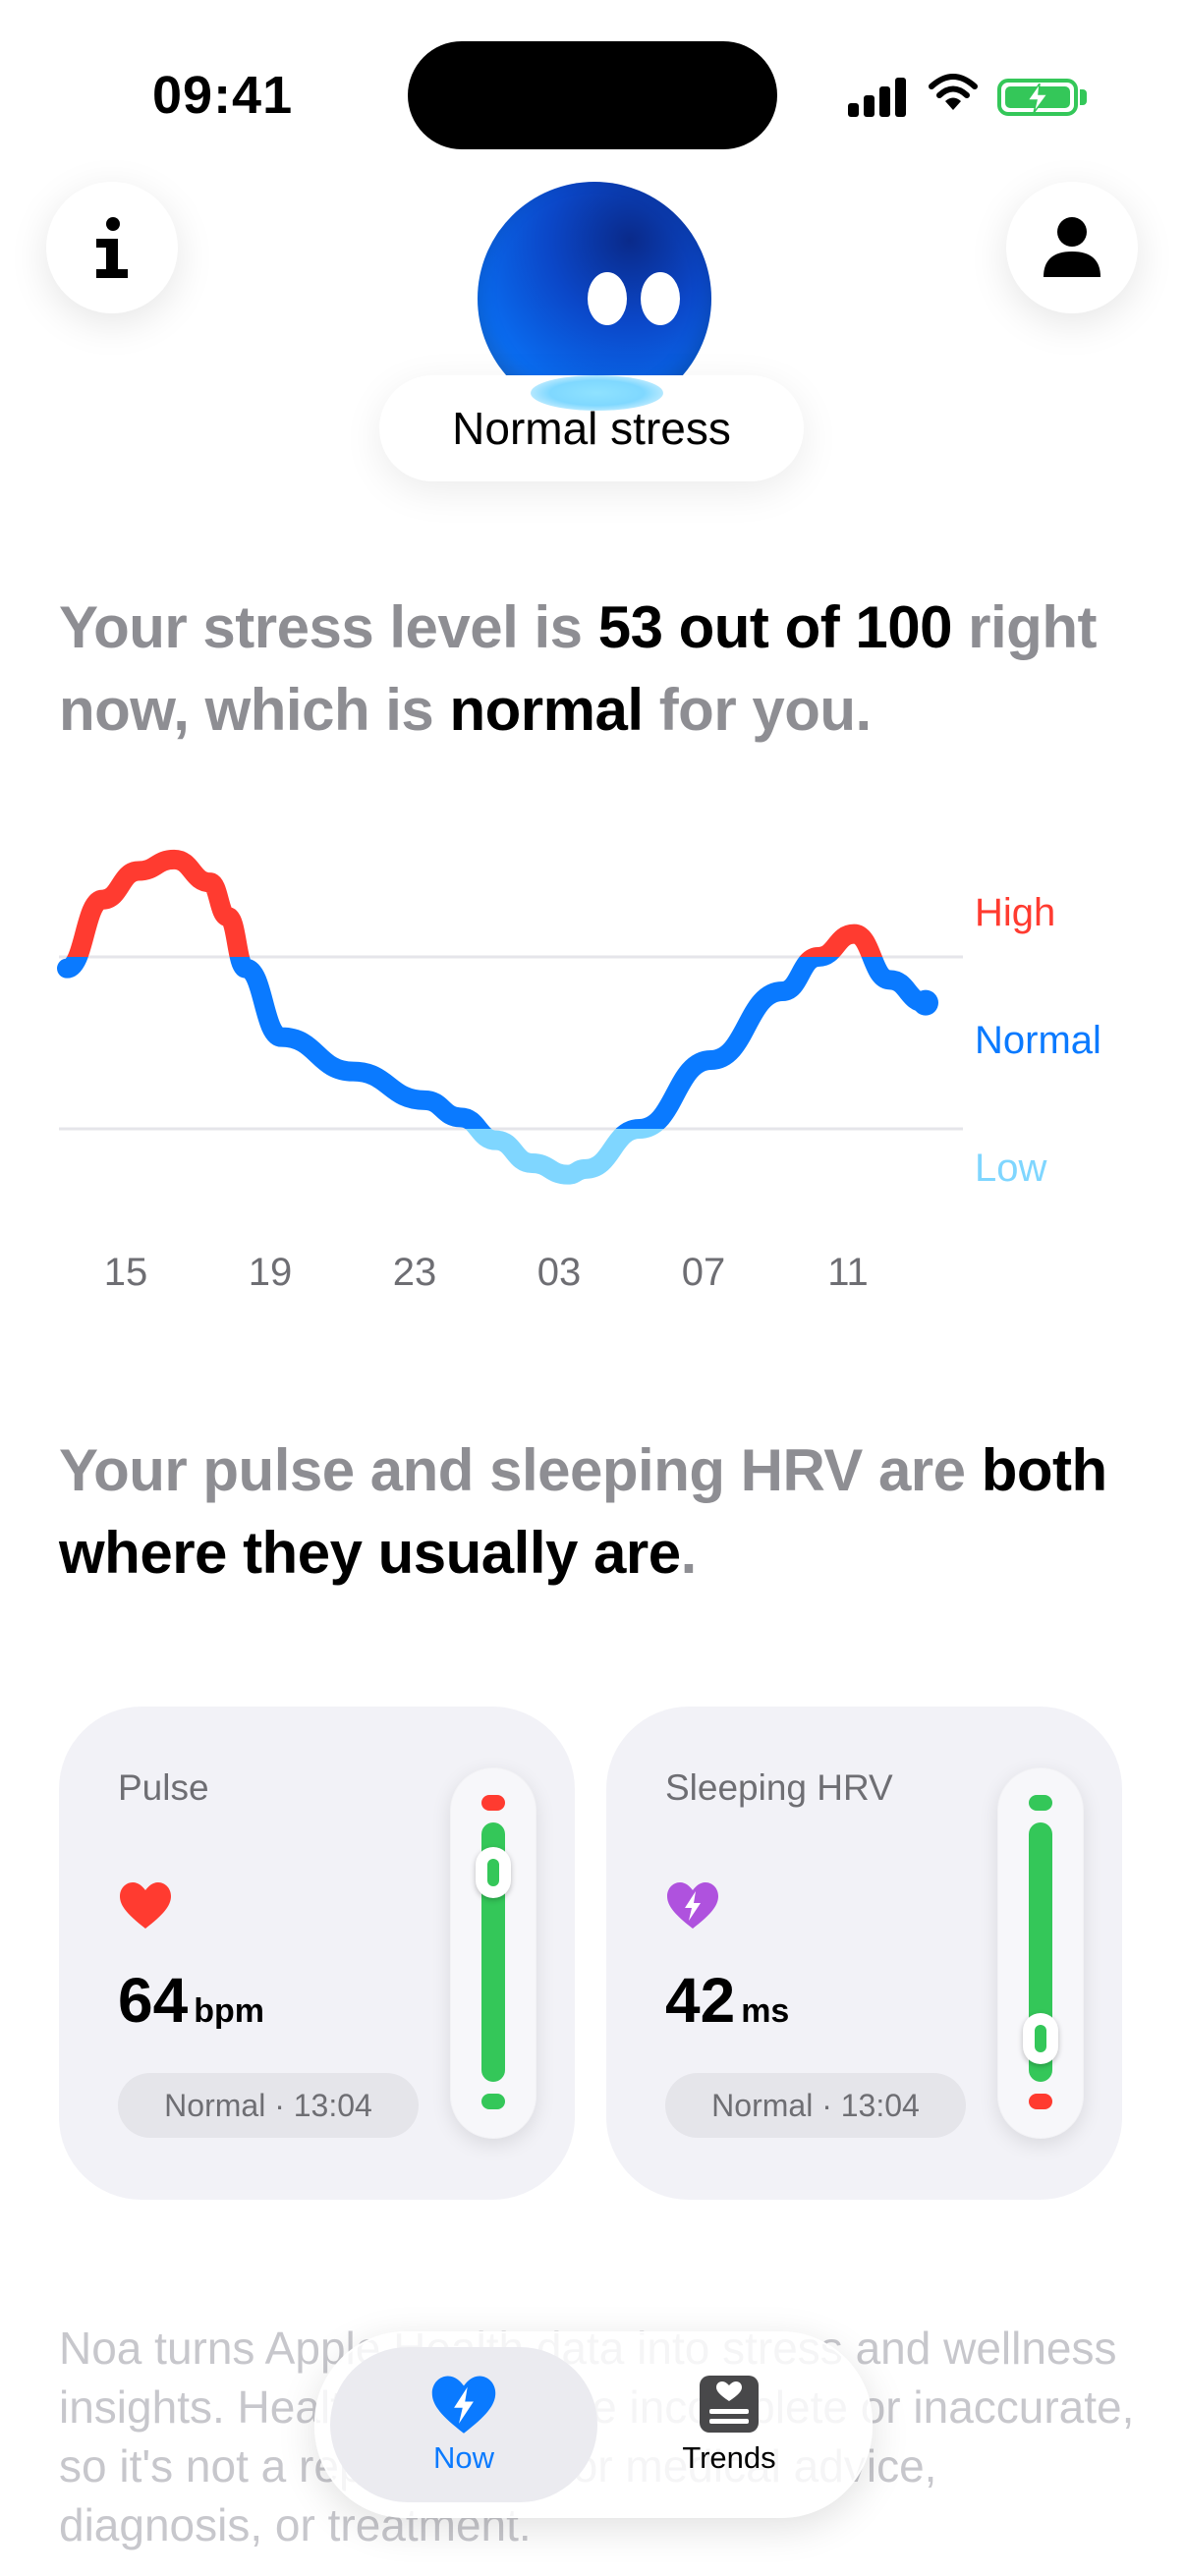  I want to click on profile-button, so click(1072, 247).